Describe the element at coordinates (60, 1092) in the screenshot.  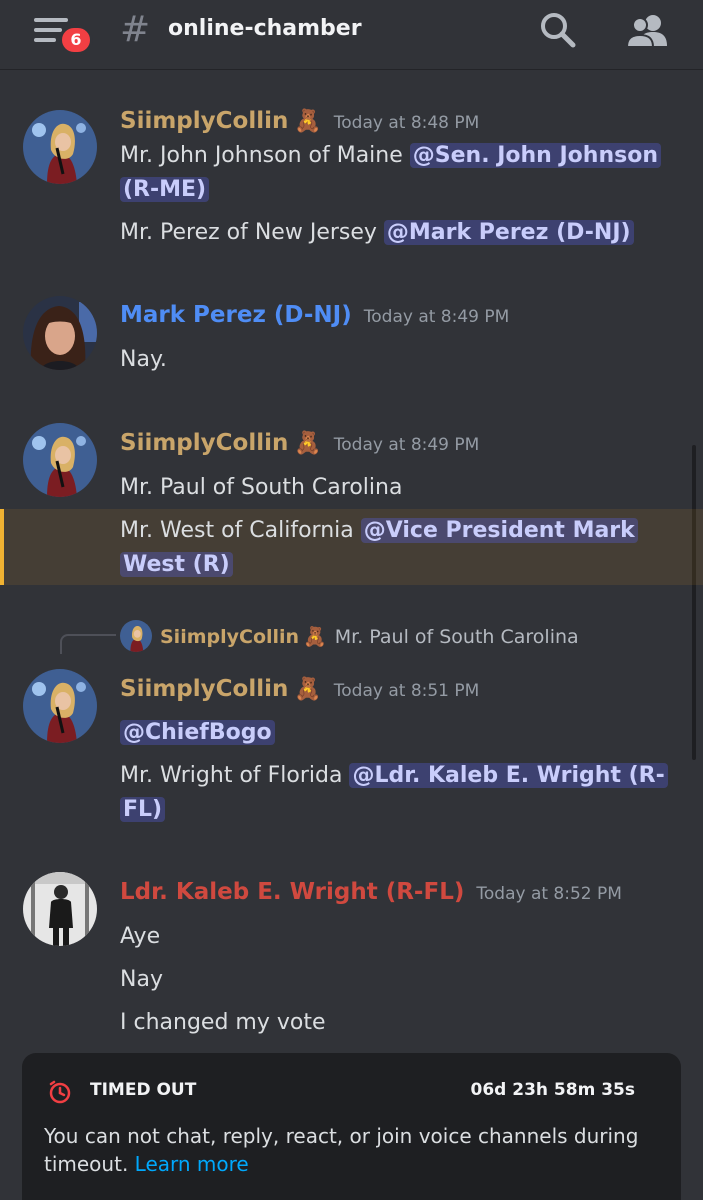
I see `clock-icon` at that location.